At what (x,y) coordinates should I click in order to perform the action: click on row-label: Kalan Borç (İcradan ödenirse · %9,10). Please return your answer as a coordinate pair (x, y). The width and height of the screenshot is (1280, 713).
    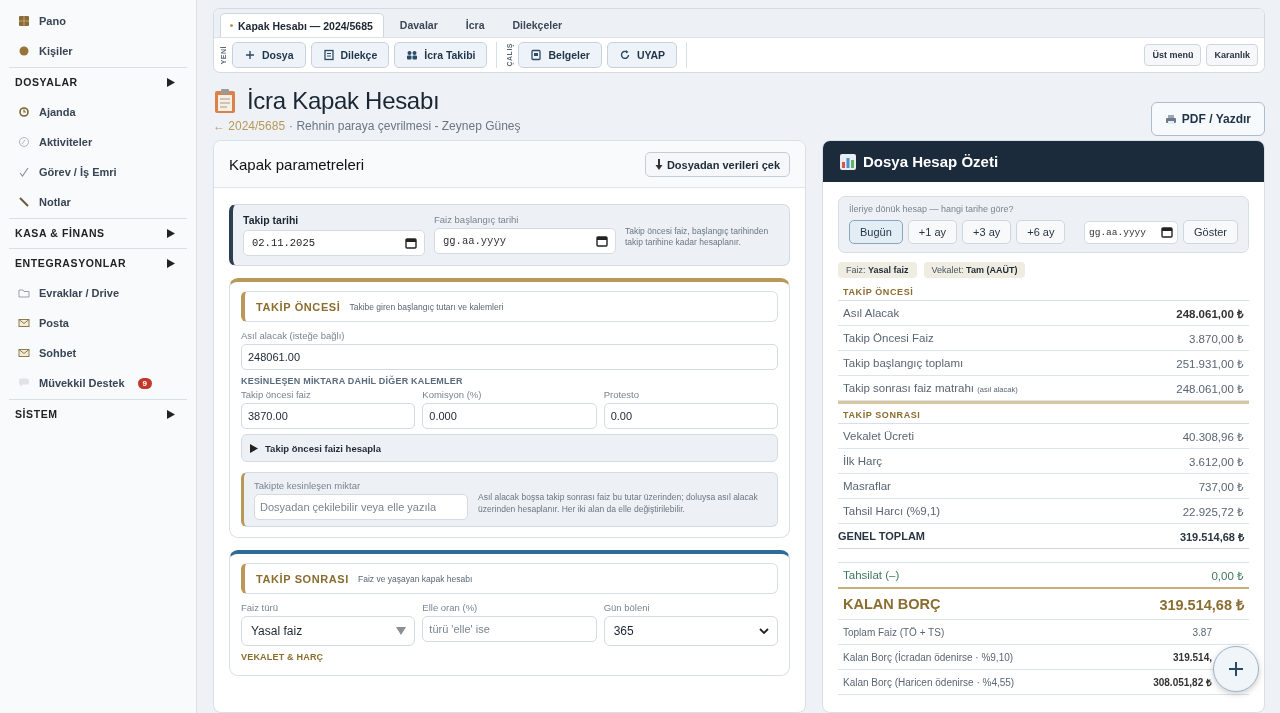
    Looking at the image, I should click on (928, 657).